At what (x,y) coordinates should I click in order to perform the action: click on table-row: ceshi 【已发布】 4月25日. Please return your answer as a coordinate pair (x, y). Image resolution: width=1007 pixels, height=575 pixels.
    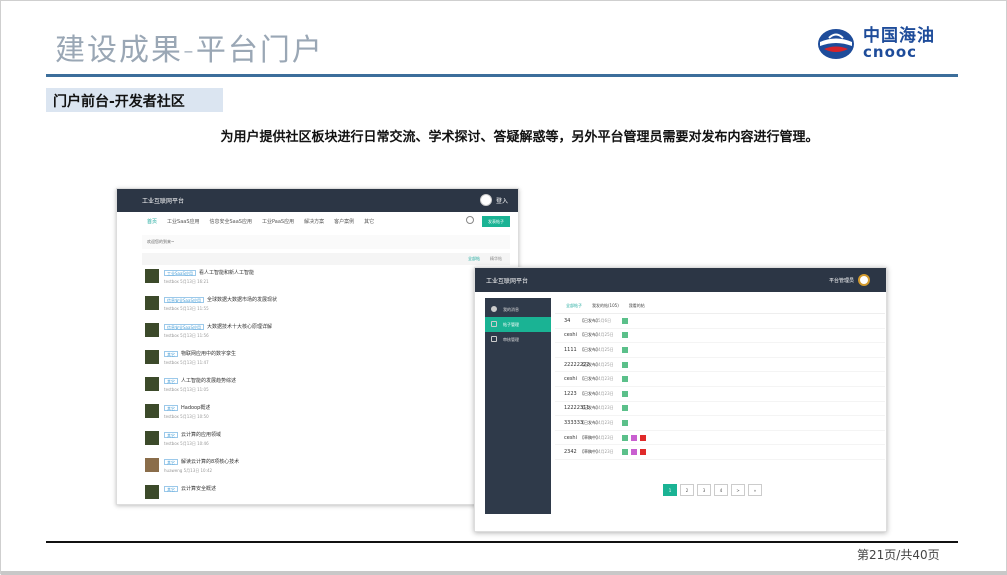
    Looking at the image, I should click on (720, 336).